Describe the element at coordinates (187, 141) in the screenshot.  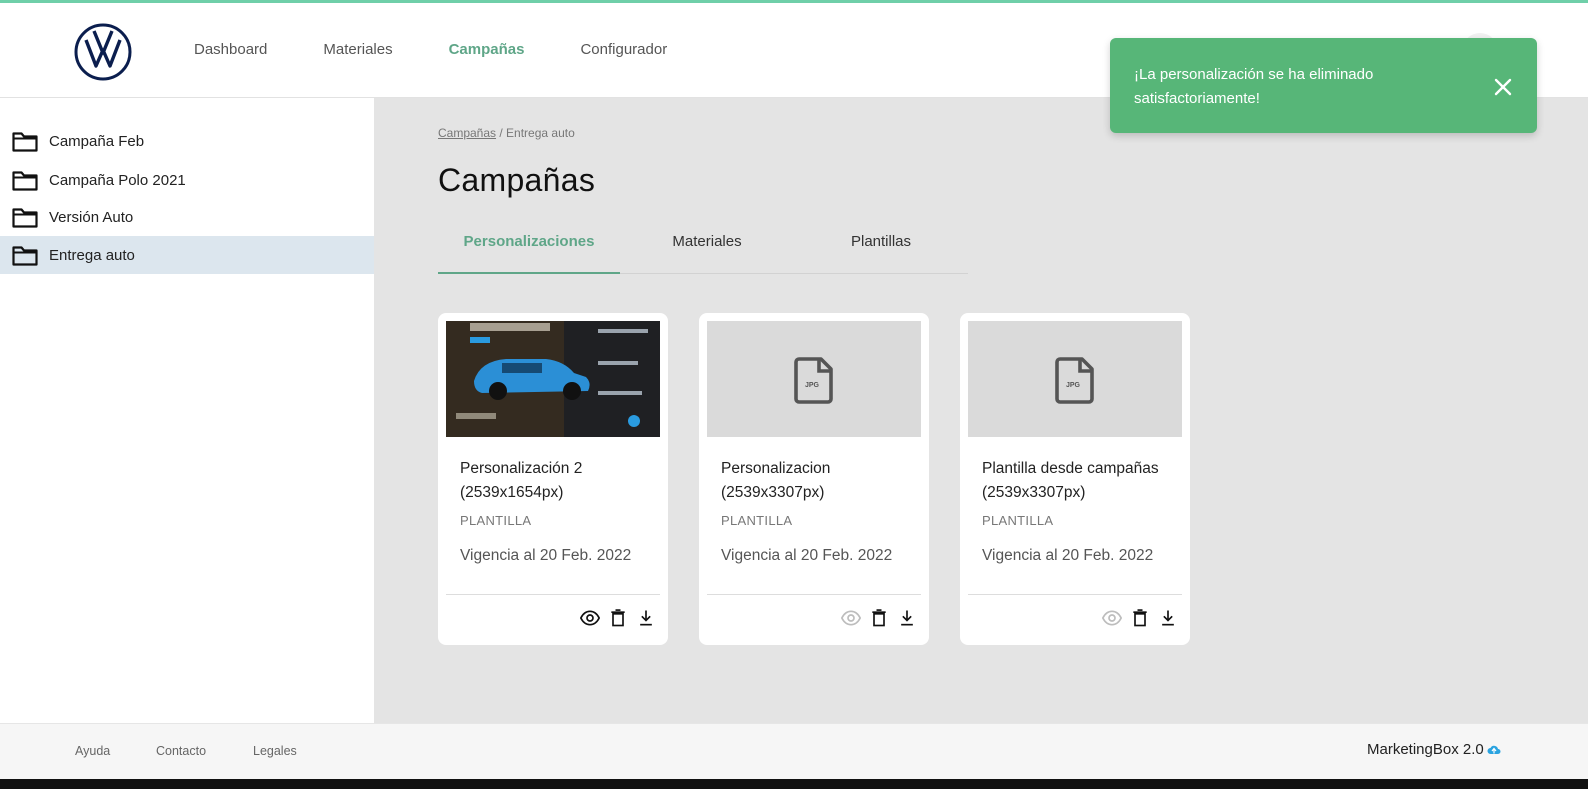
I see `sidebar-item-campana-feb: Campaña Feb` at that location.